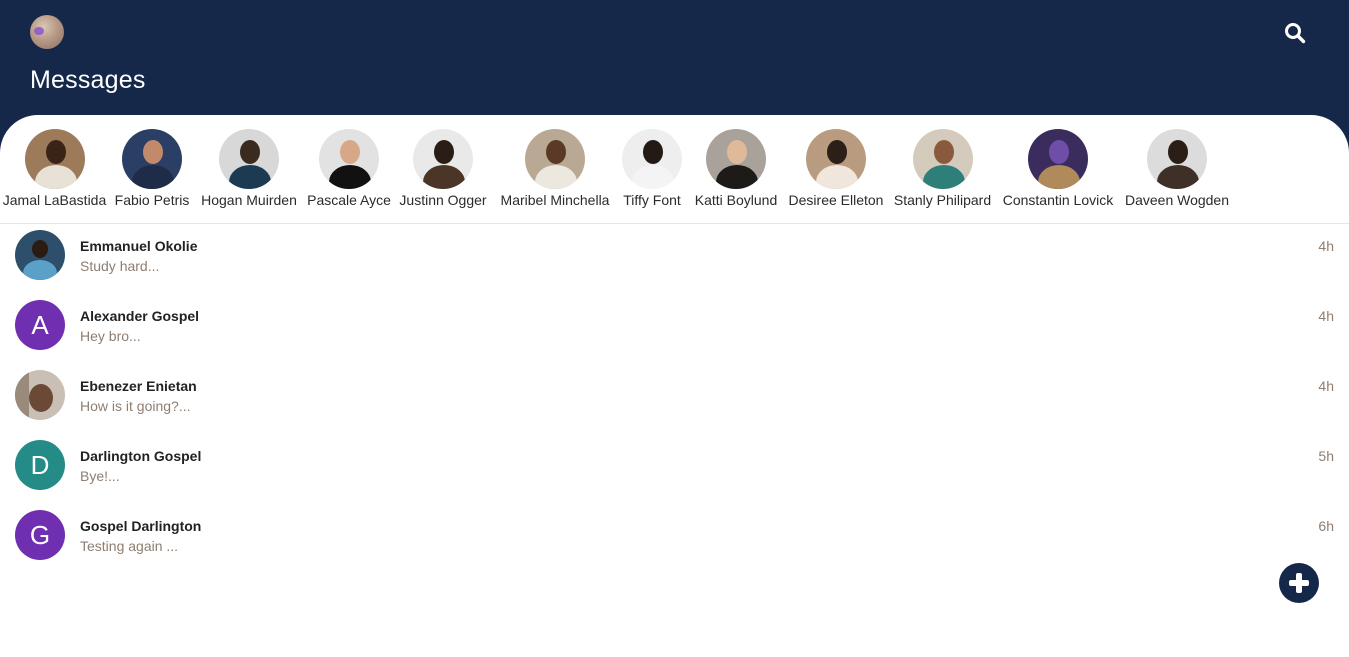 The height and width of the screenshot is (657, 1349). What do you see at coordinates (88, 80) in the screenshot?
I see `page-title: Messages` at bounding box center [88, 80].